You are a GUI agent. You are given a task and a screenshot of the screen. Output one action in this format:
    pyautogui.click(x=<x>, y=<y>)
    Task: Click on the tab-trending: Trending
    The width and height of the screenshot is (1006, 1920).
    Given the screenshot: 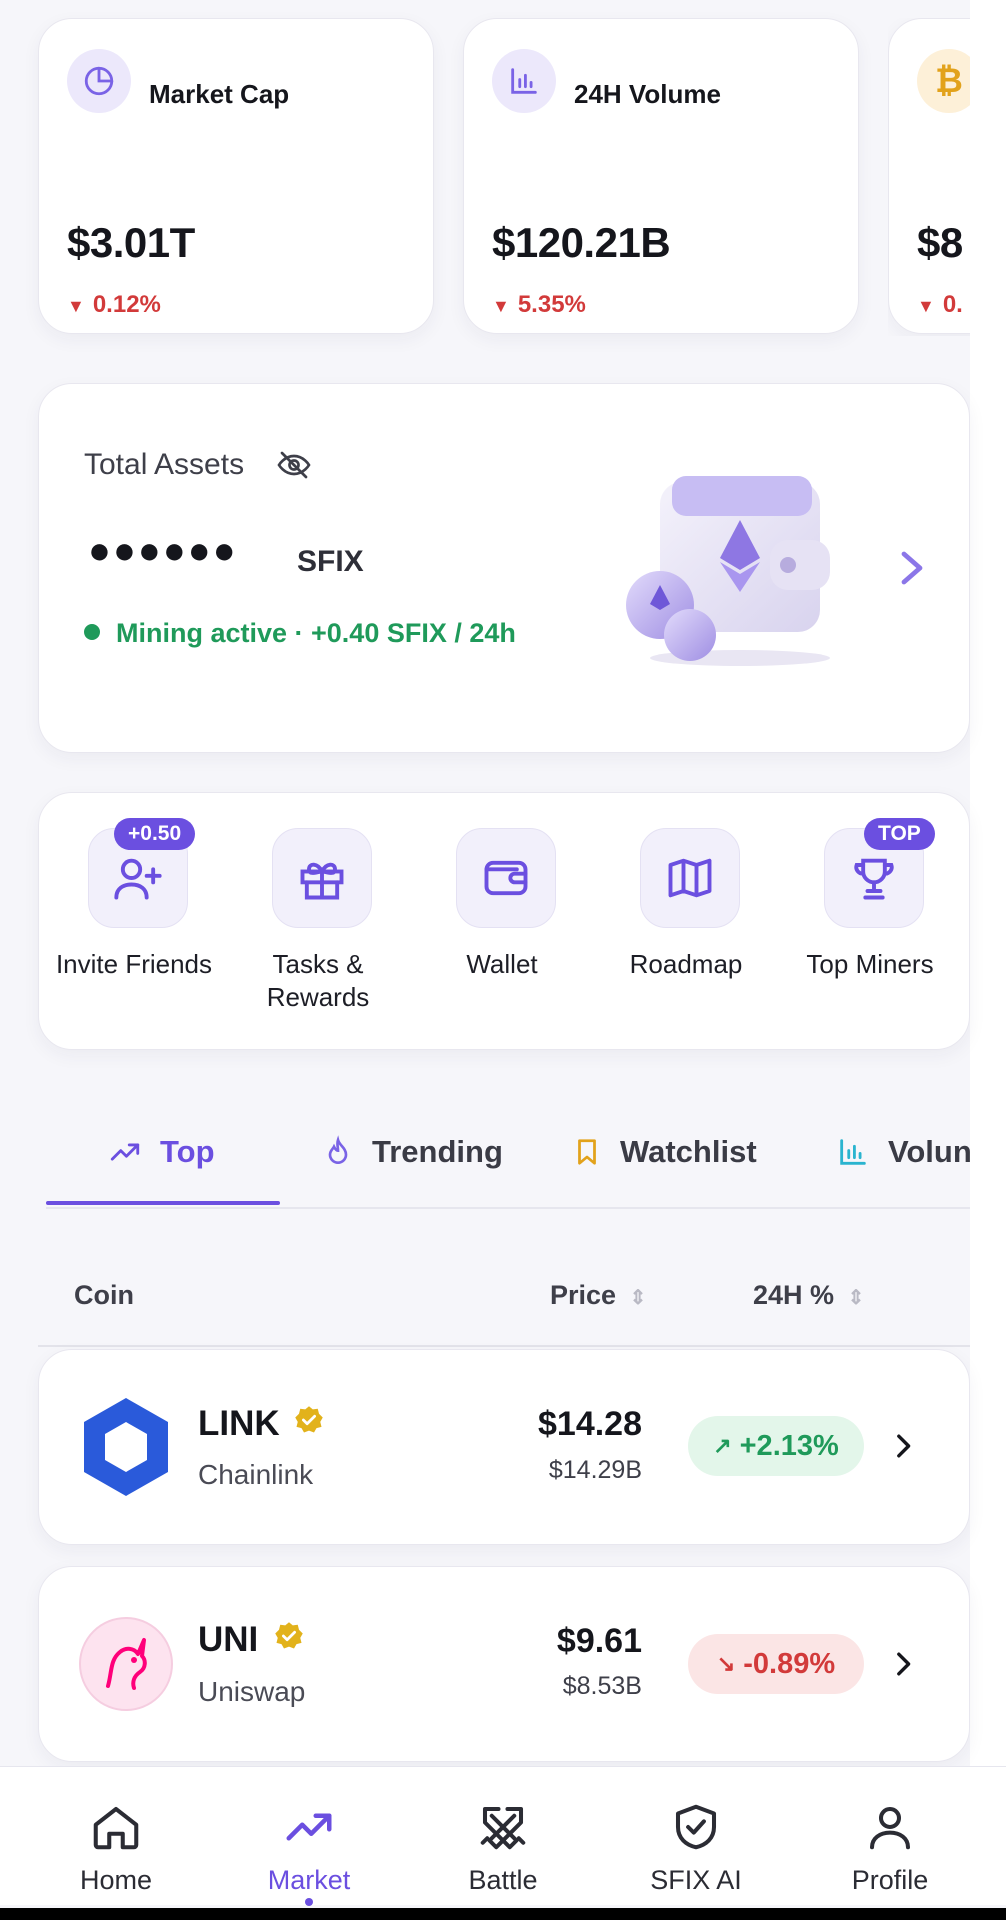 What is the action you would take?
    pyautogui.click(x=412, y=1152)
    